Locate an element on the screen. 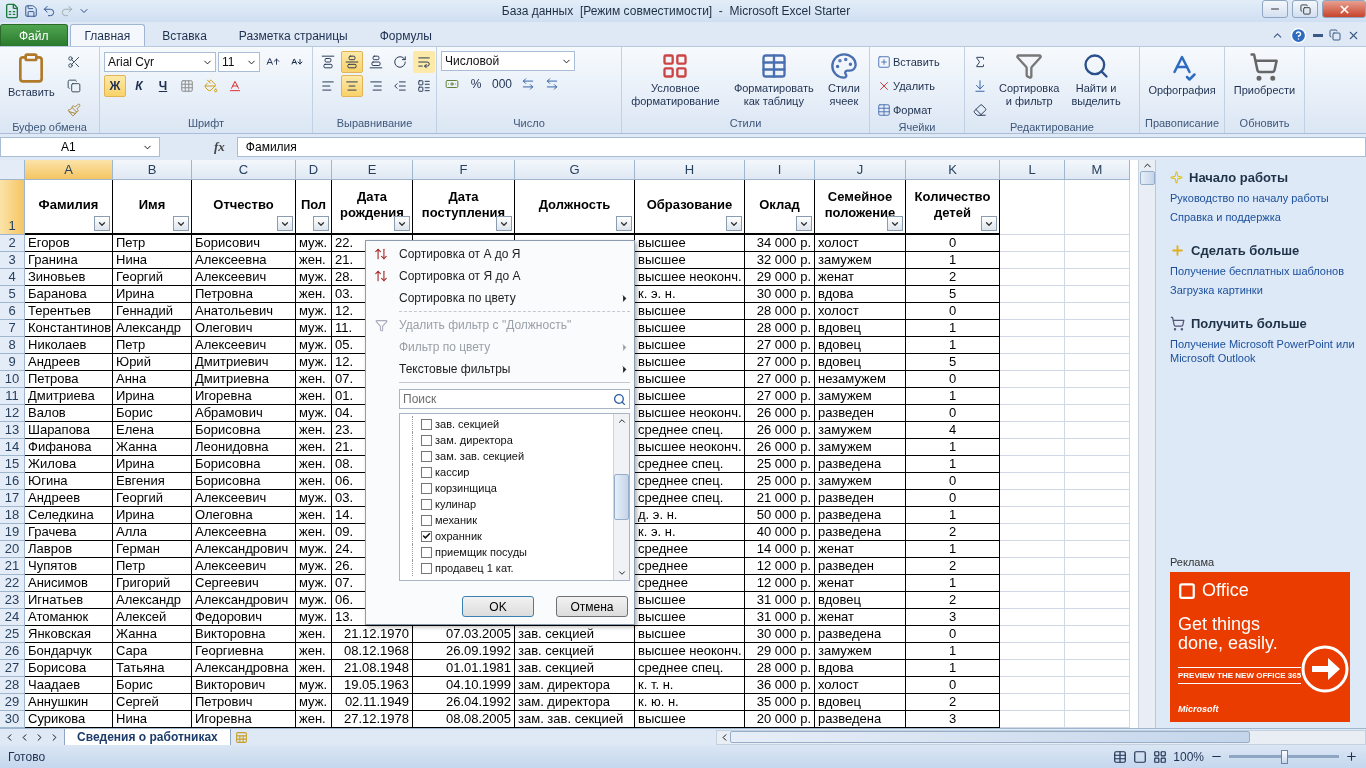 This screenshot has width=1366, height=768. cells-button: Удалить is located at coordinates (908, 86).